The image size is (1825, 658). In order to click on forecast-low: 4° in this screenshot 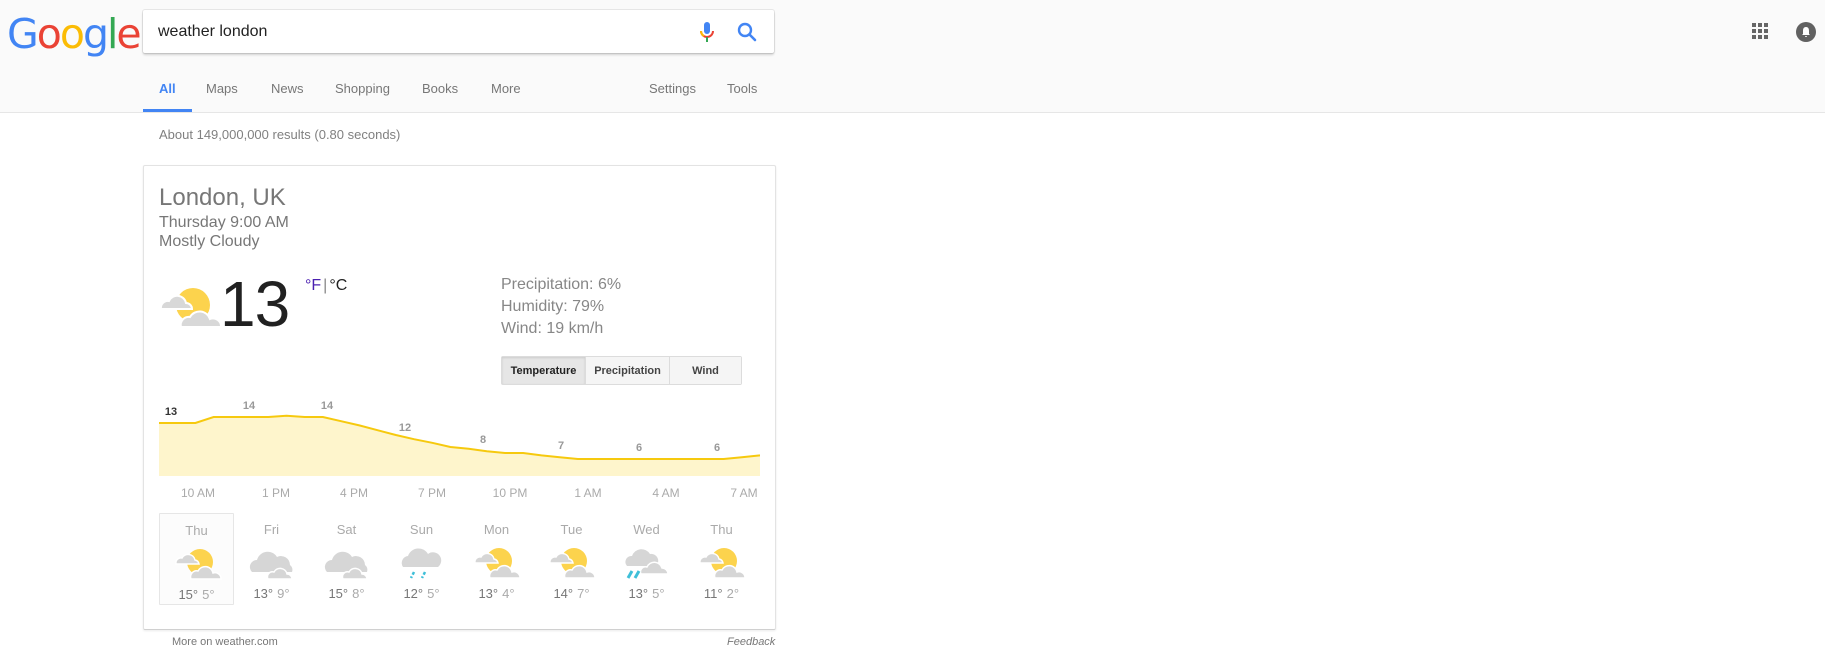, I will do `click(508, 593)`.